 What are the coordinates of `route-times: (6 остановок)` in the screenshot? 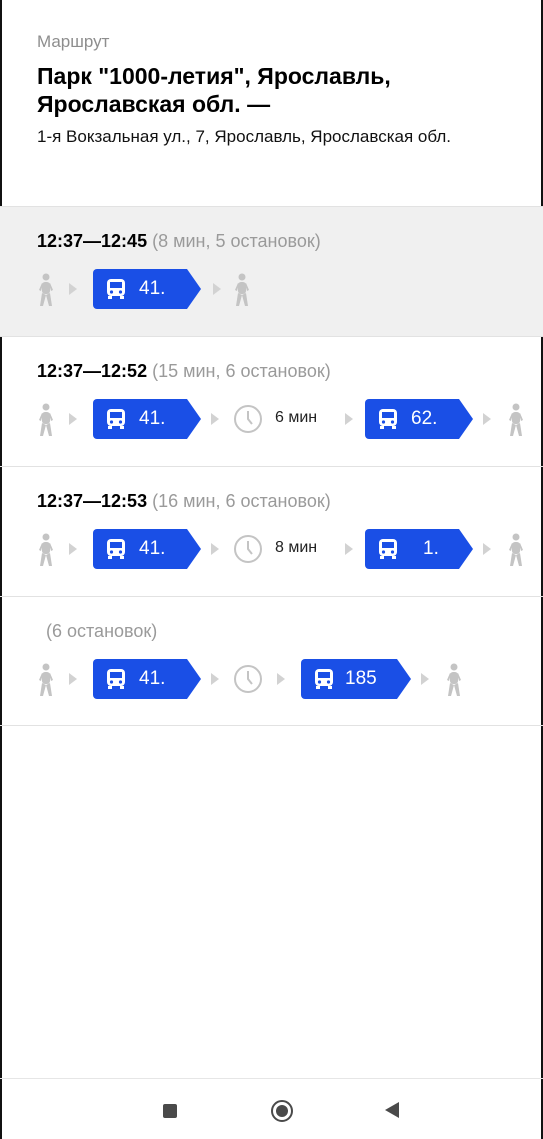 It's located at (101, 631).